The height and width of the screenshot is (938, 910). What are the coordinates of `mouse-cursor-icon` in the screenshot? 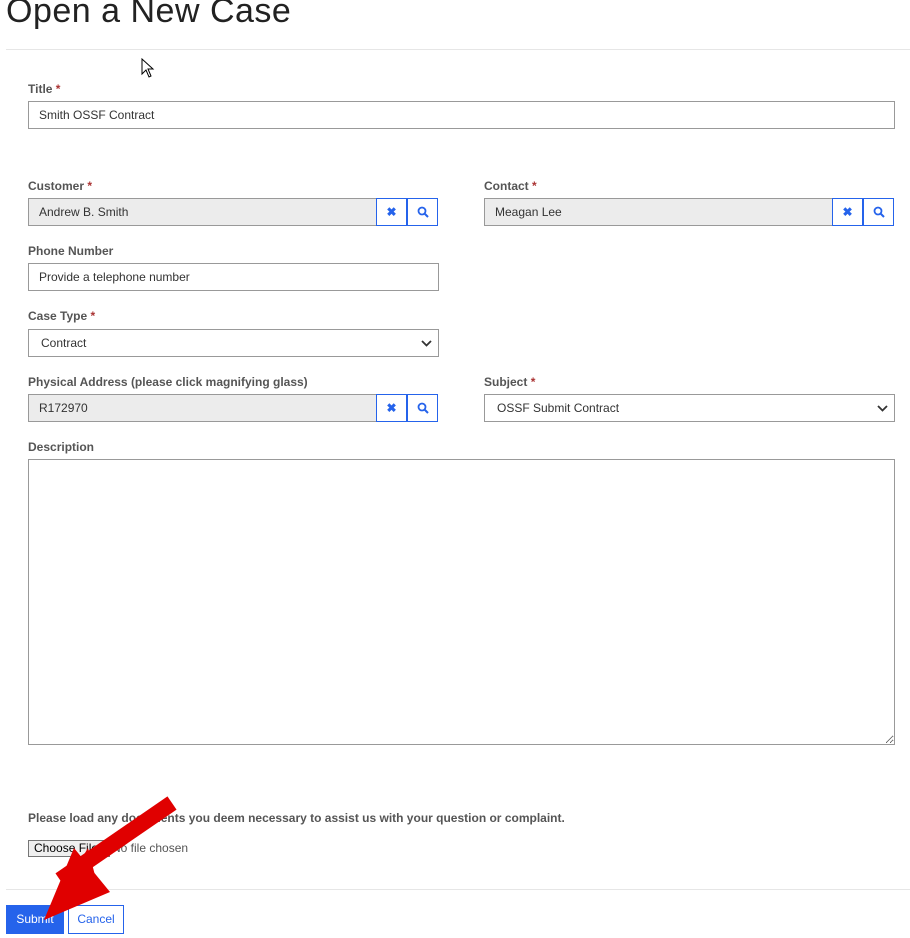 It's located at (148, 68).